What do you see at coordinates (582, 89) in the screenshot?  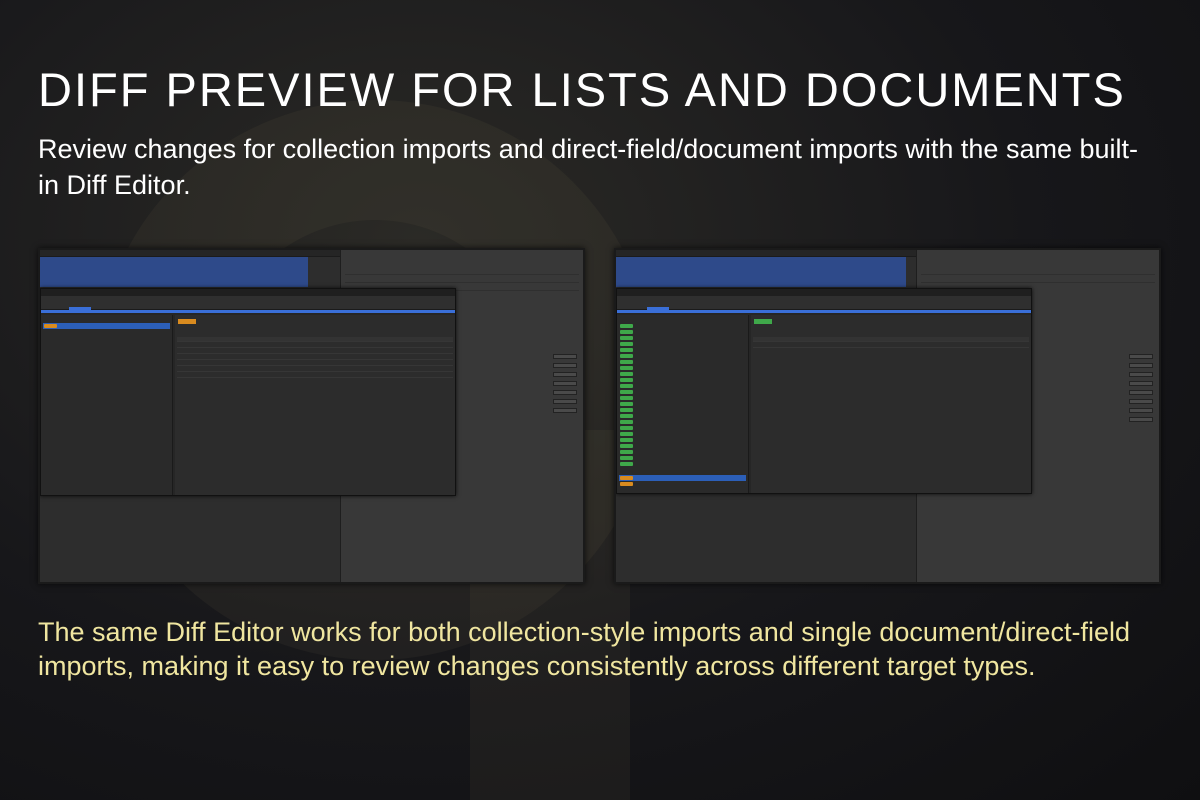 I see `page-title: DIFF PREVIEW FOR LISTS AND DOCUMENTS` at bounding box center [582, 89].